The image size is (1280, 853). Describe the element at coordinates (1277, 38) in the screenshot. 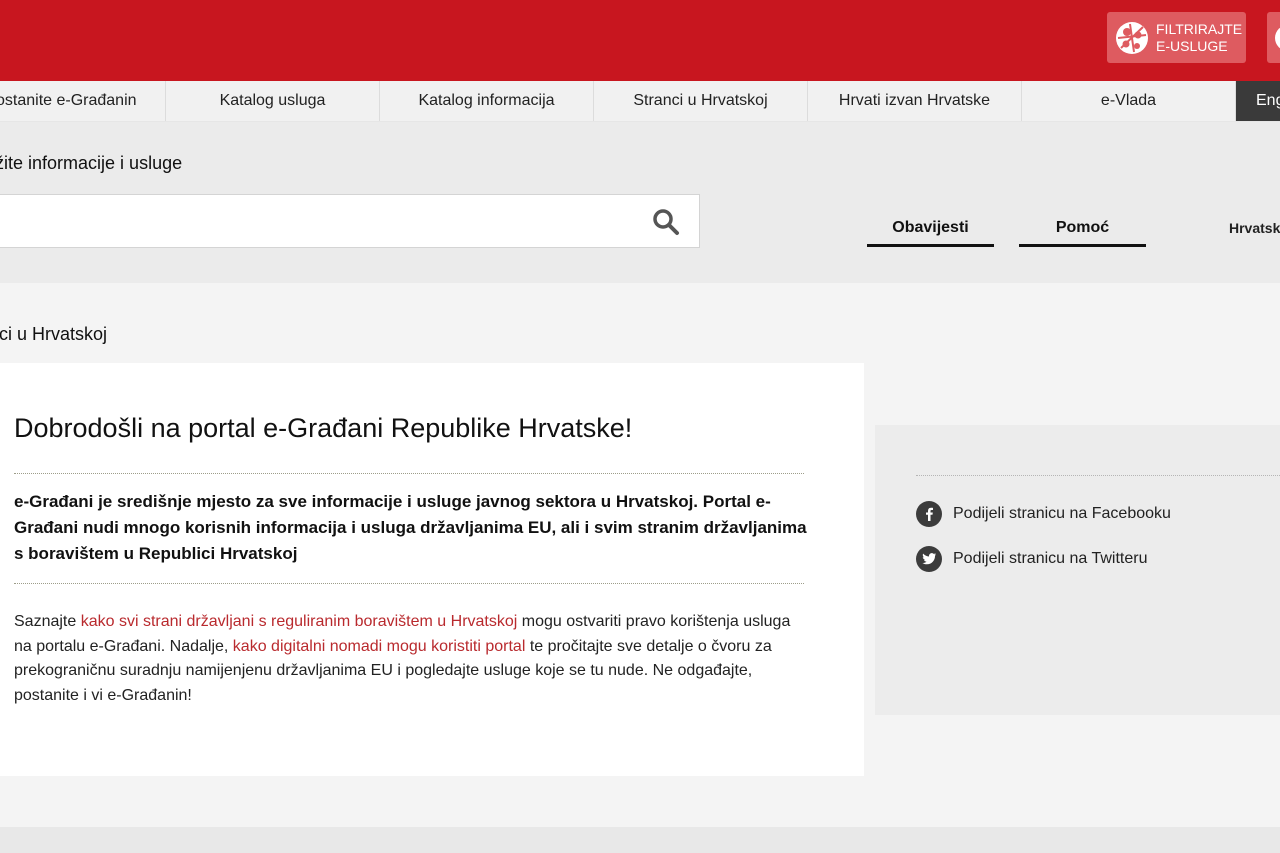

I see `user-icon` at that location.